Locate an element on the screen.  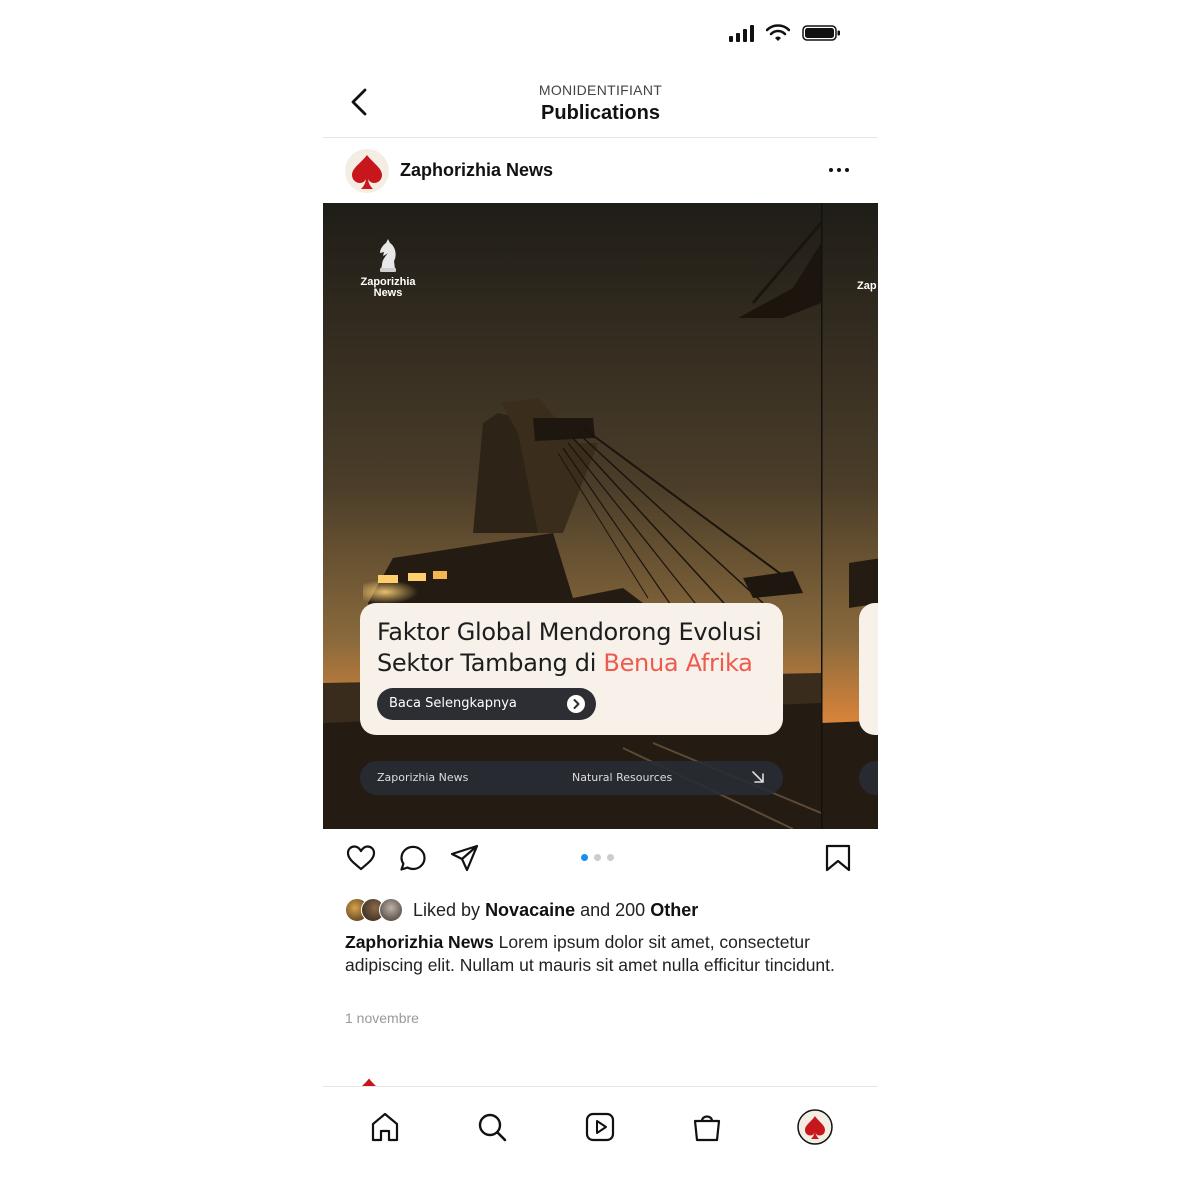
reels-icon is located at coordinates (600, 1127).